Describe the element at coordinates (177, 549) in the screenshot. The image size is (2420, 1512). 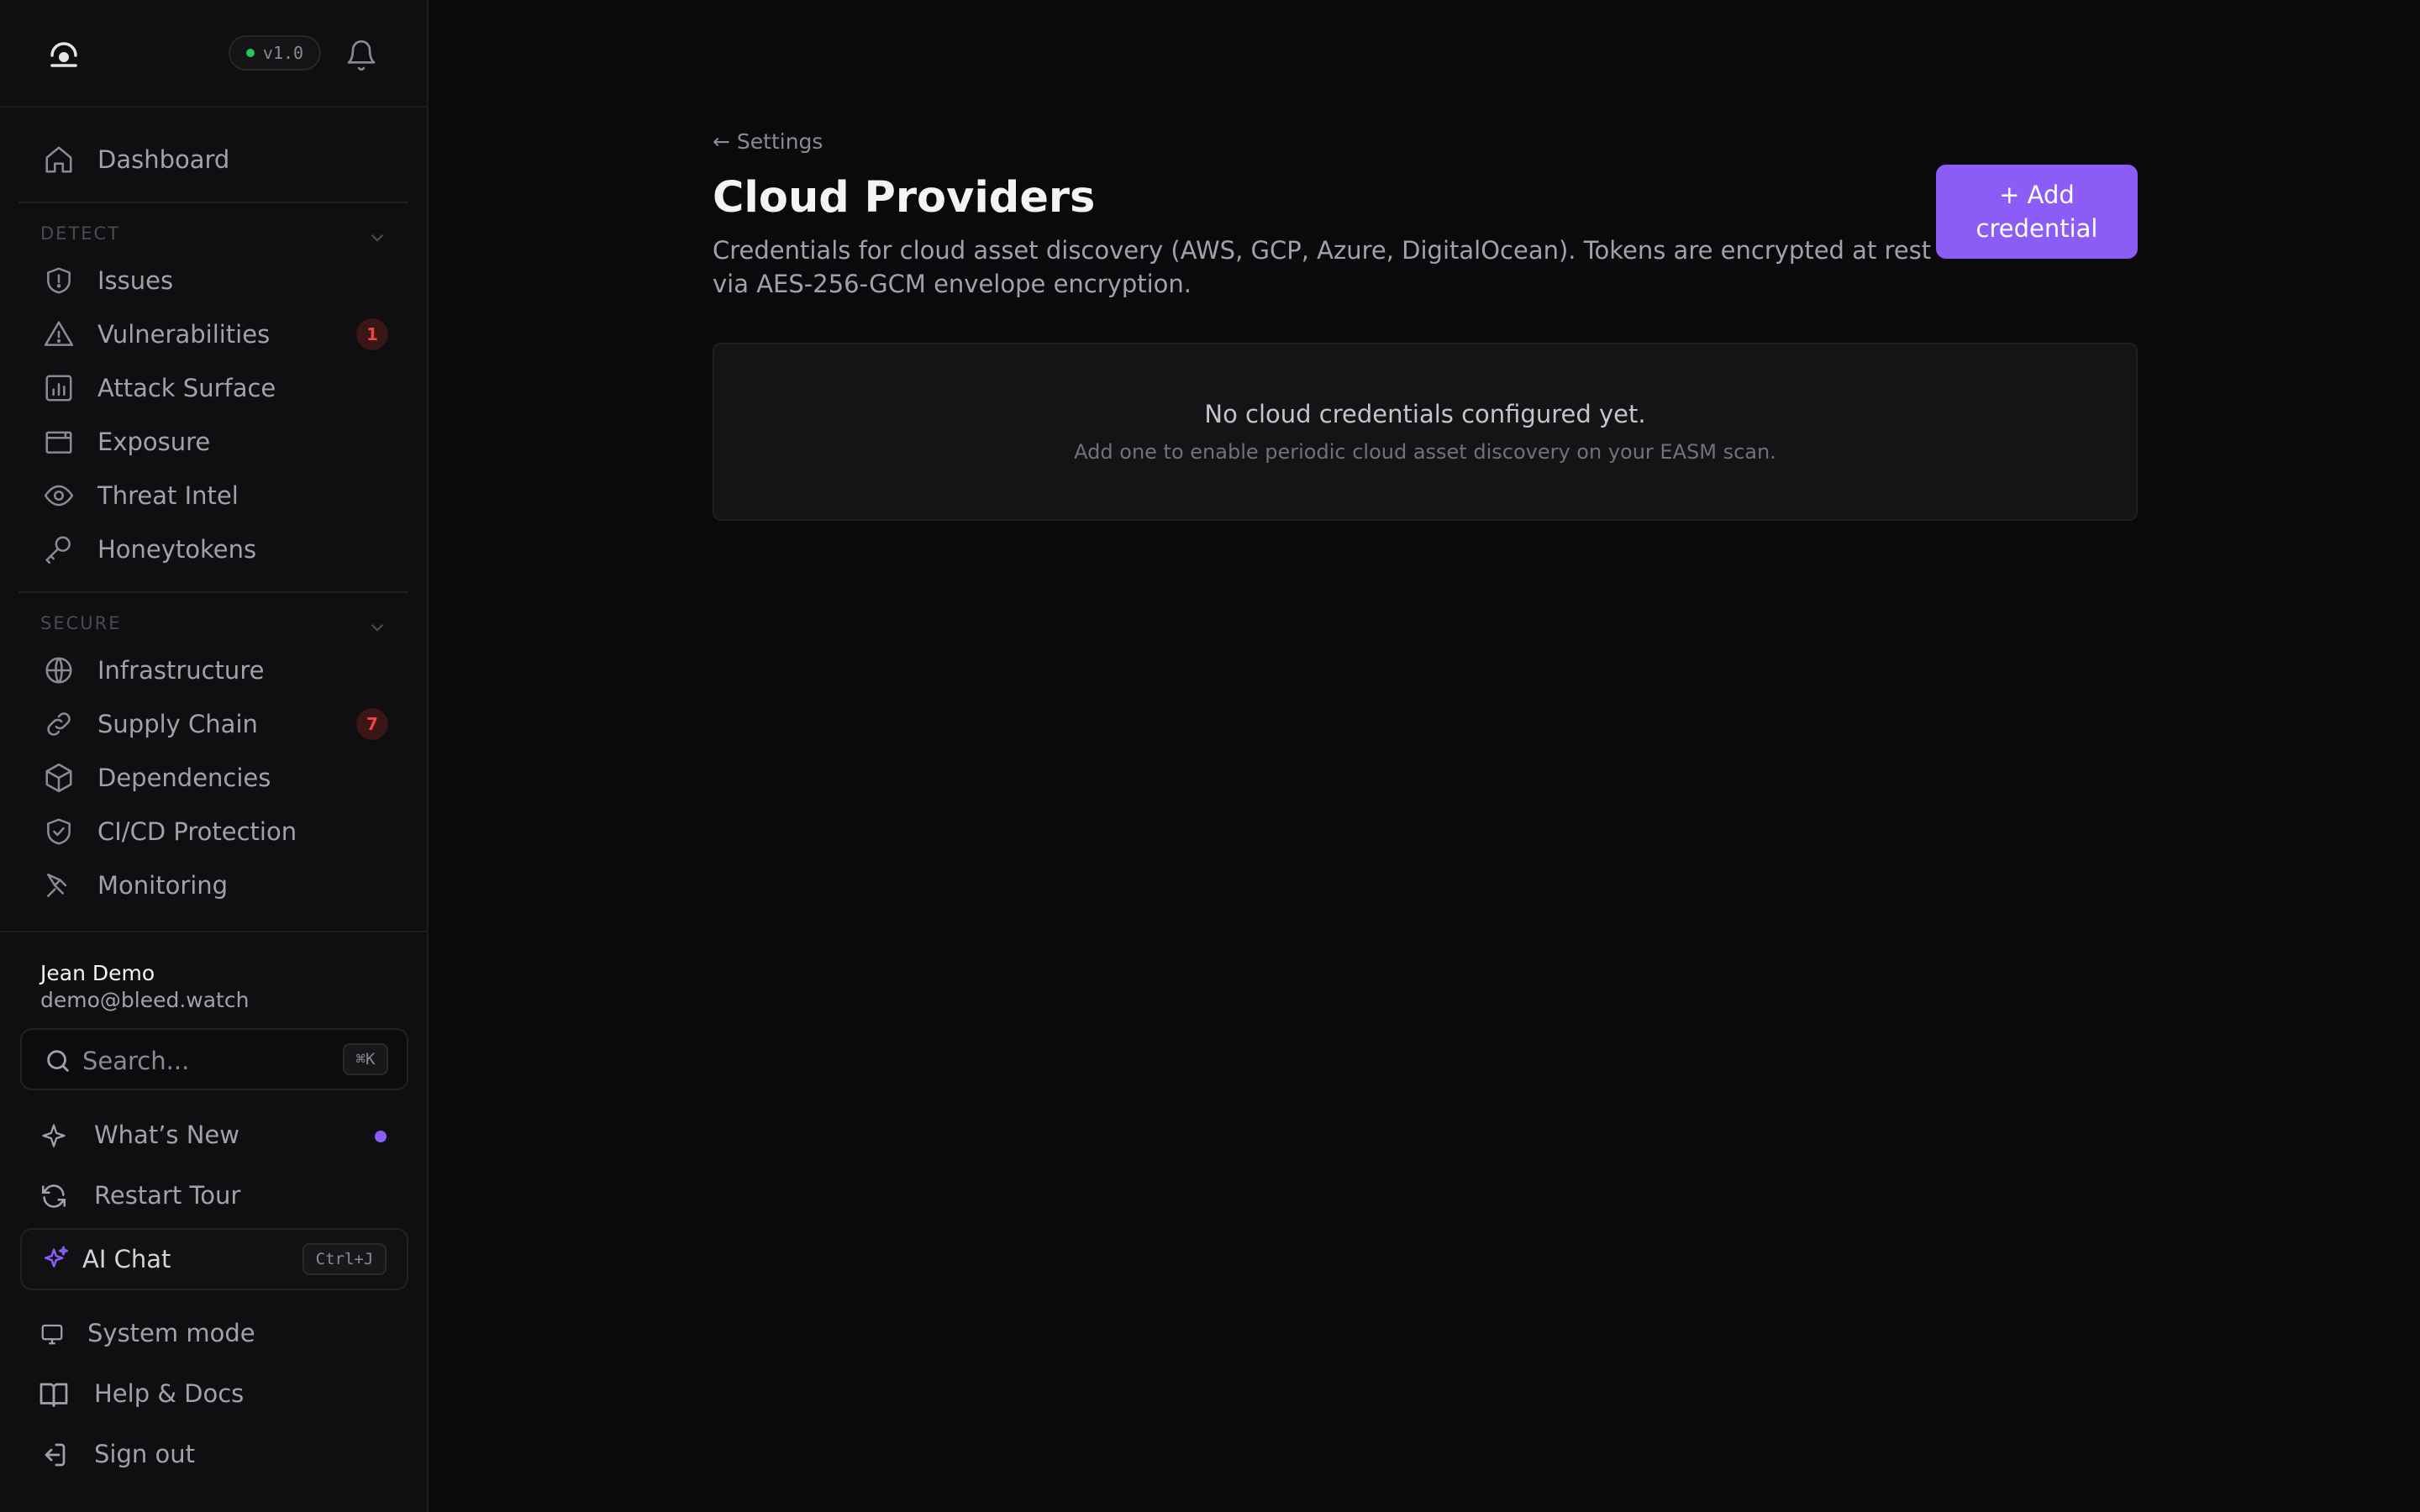
I see `sidebar-item-label: Honeytokens` at that location.